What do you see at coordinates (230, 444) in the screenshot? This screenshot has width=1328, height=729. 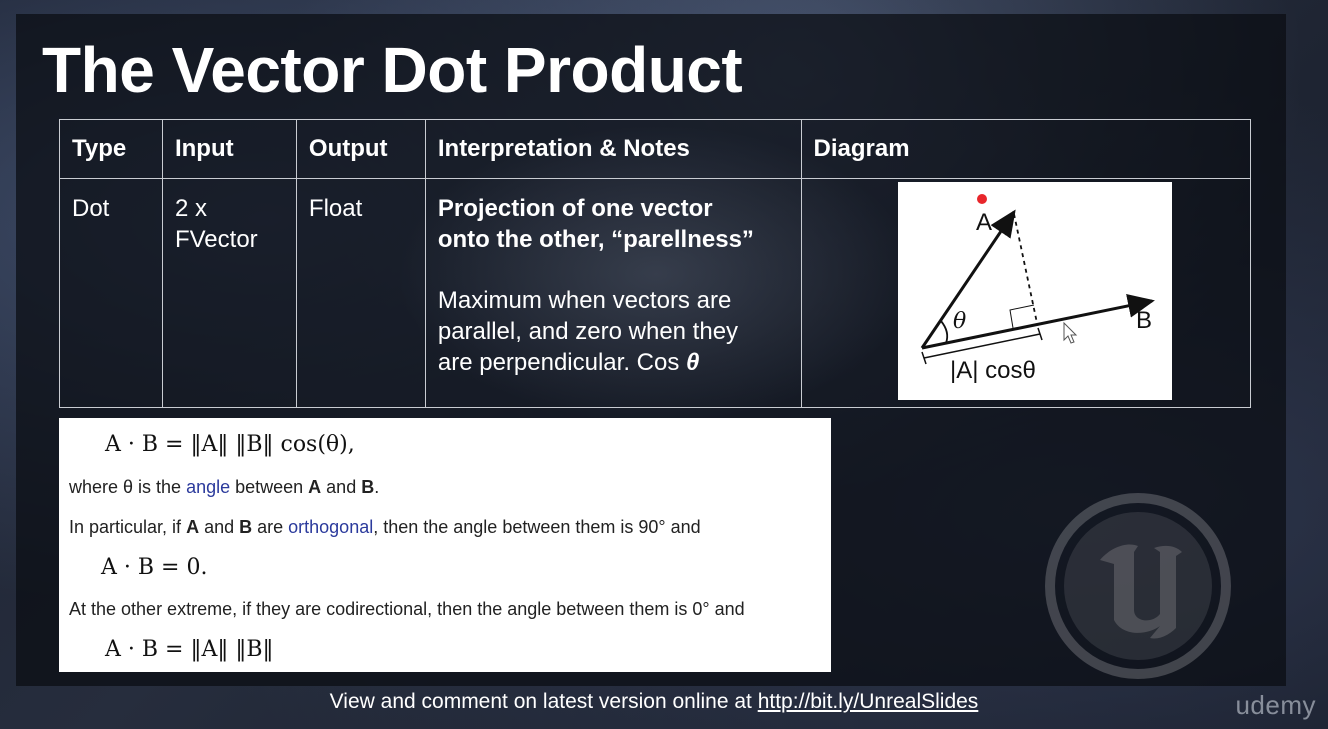 I see `equation-dot-product: A · B = ‖A‖ ‖B‖ cos(θ),` at bounding box center [230, 444].